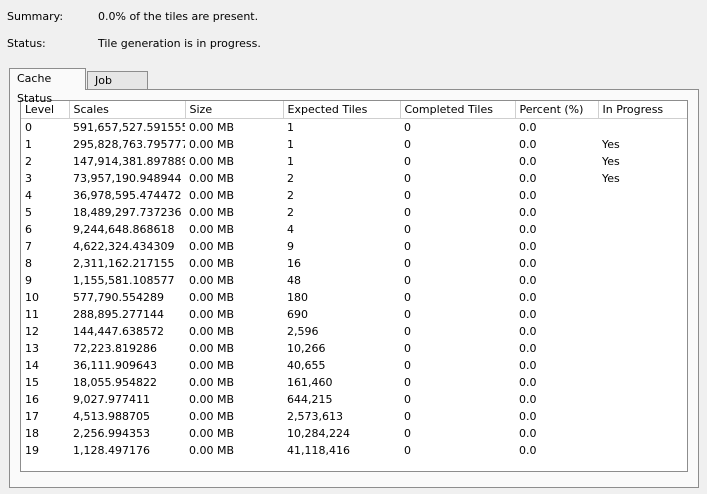 The image size is (707, 494). What do you see at coordinates (354, 229) in the screenshot?
I see `table-row: 6 9,244,648.868618 0.00 MB 4 0 0.0` at bounding box center [354, 229].